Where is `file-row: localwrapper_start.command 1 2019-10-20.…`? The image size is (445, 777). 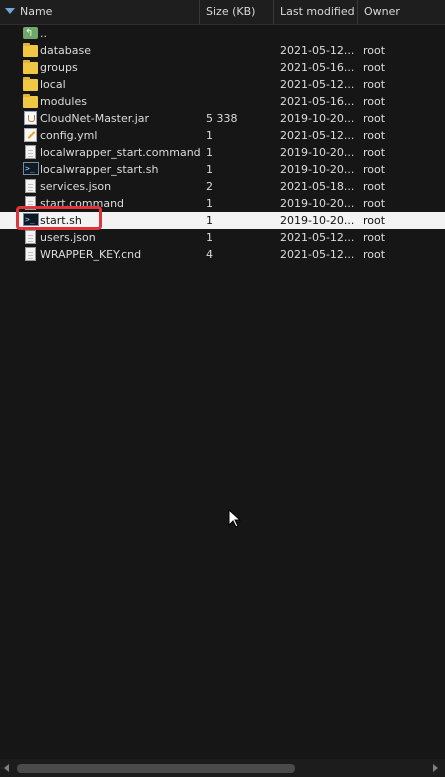
file-row: localwrapper_start.command 1 2019-10-20.… is located at coordinates (222, 152).